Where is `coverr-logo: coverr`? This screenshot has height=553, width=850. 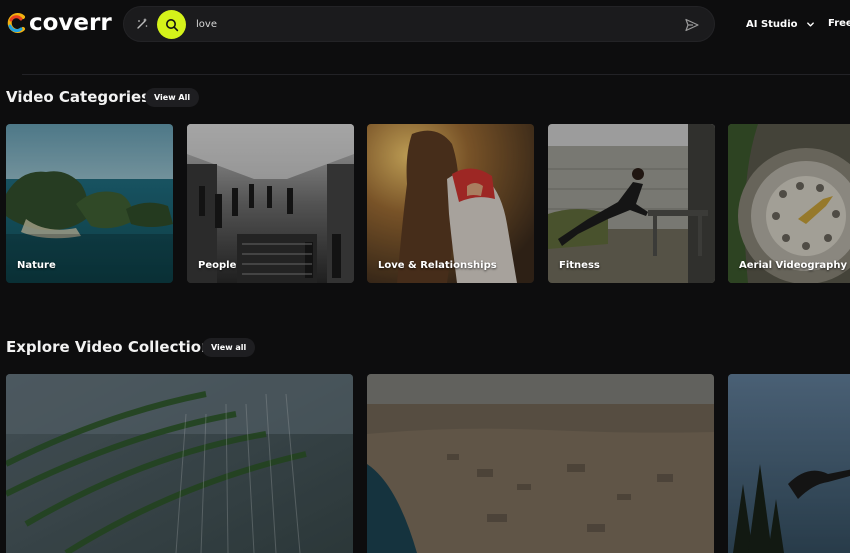
coverr-logo: coverr is located at coordinates (59, 23).